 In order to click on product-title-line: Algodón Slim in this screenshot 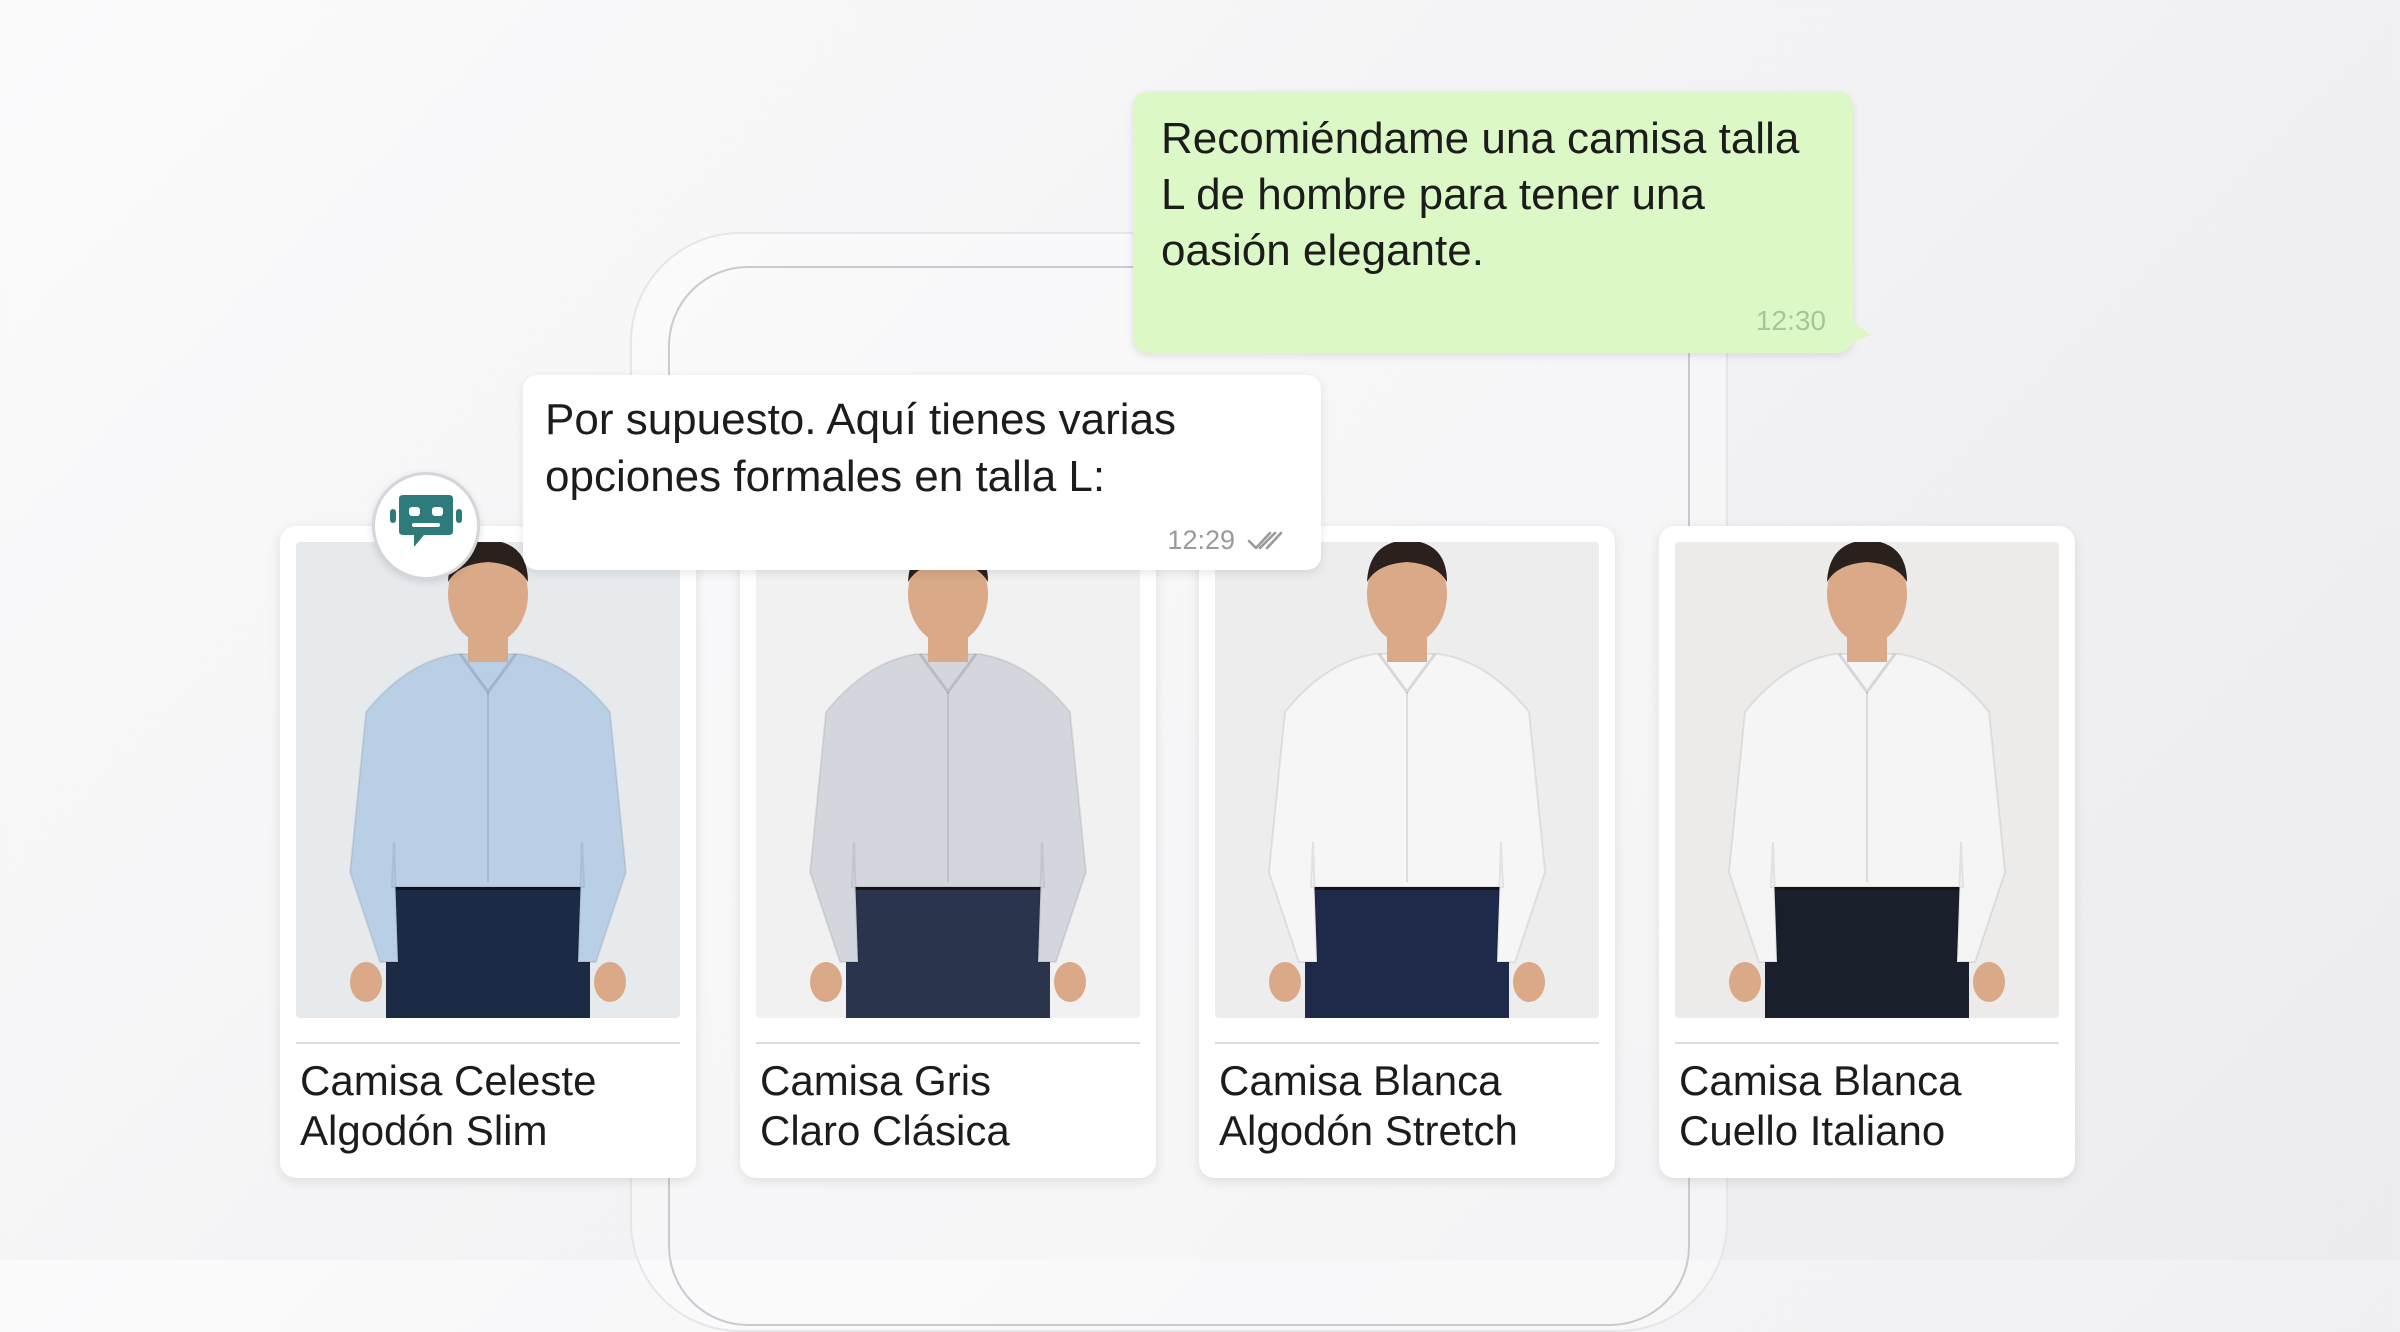, I will do `click(424, 1130)`.